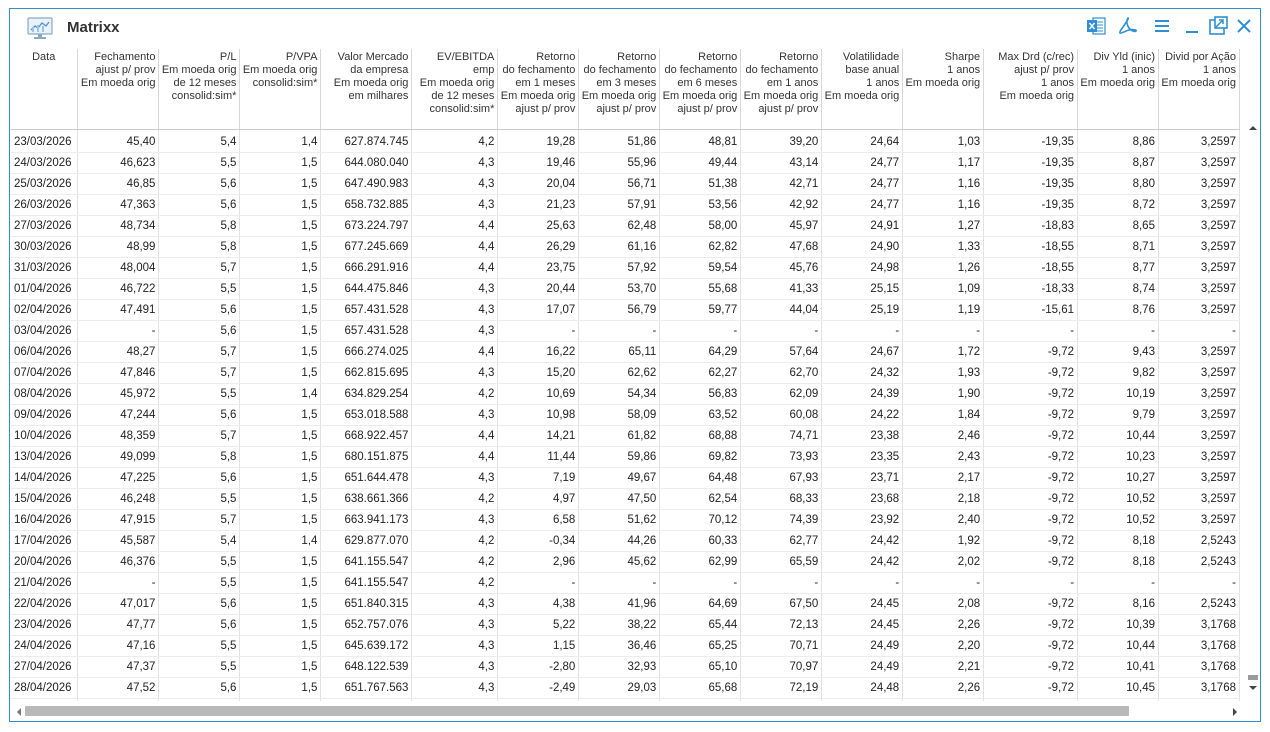  Describe the element at coordinates (619, 373) in the screenshot. I see `table-cell: 62,62` at that location.